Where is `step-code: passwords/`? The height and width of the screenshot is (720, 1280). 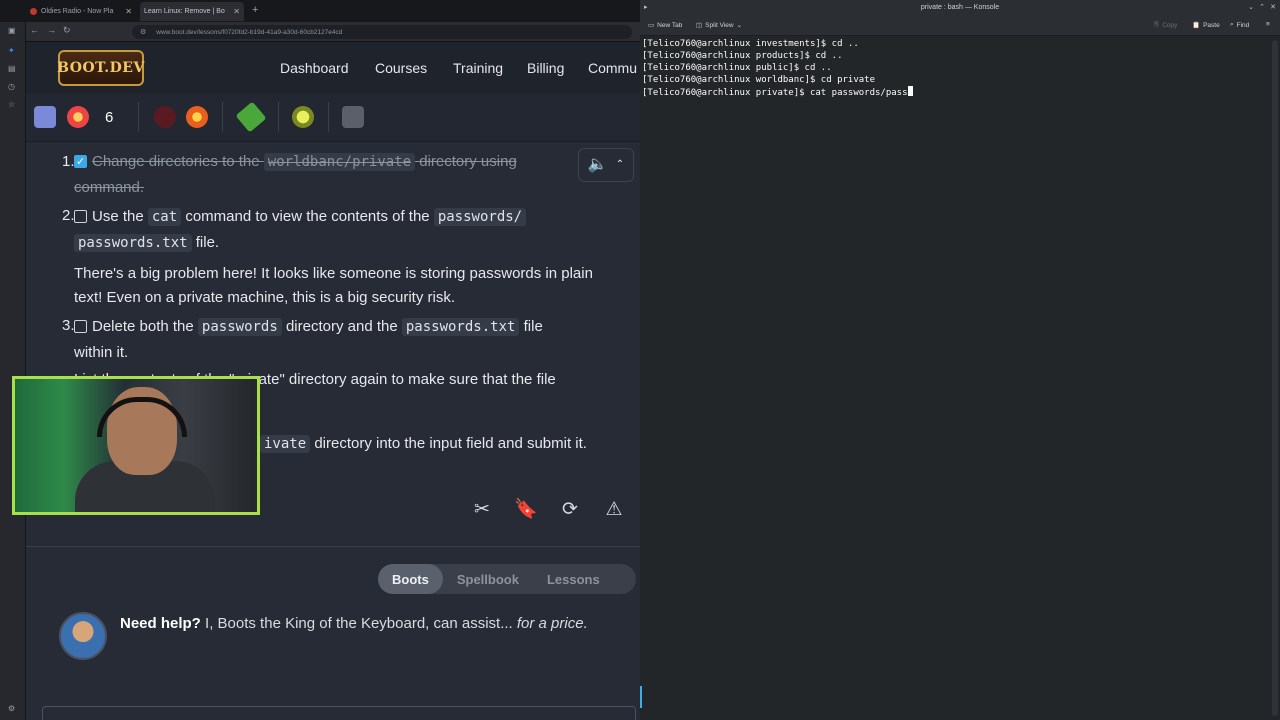 step-code: passwords/ is located at coordinates (480, 217).